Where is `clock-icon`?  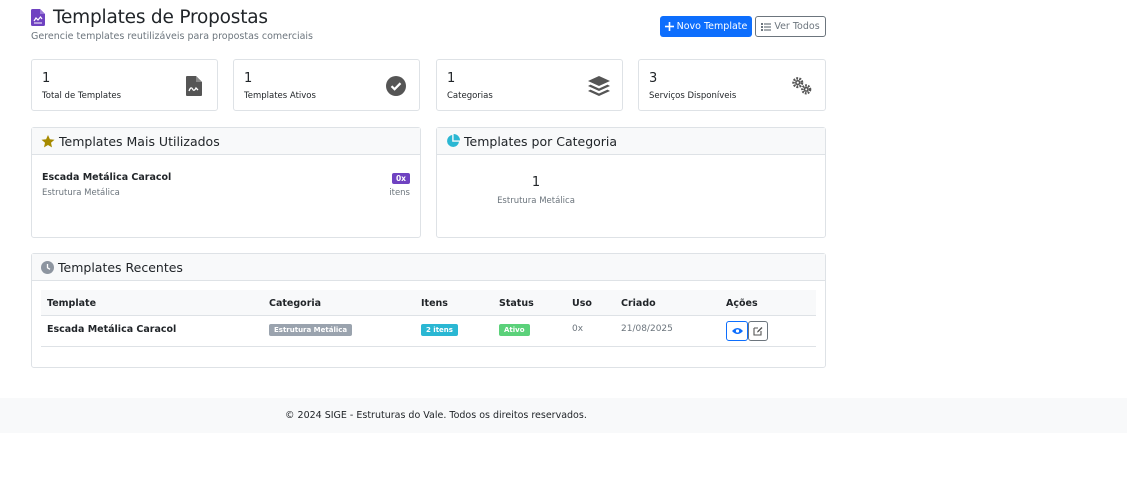 clock-icon is located at coordinates (47, 267).